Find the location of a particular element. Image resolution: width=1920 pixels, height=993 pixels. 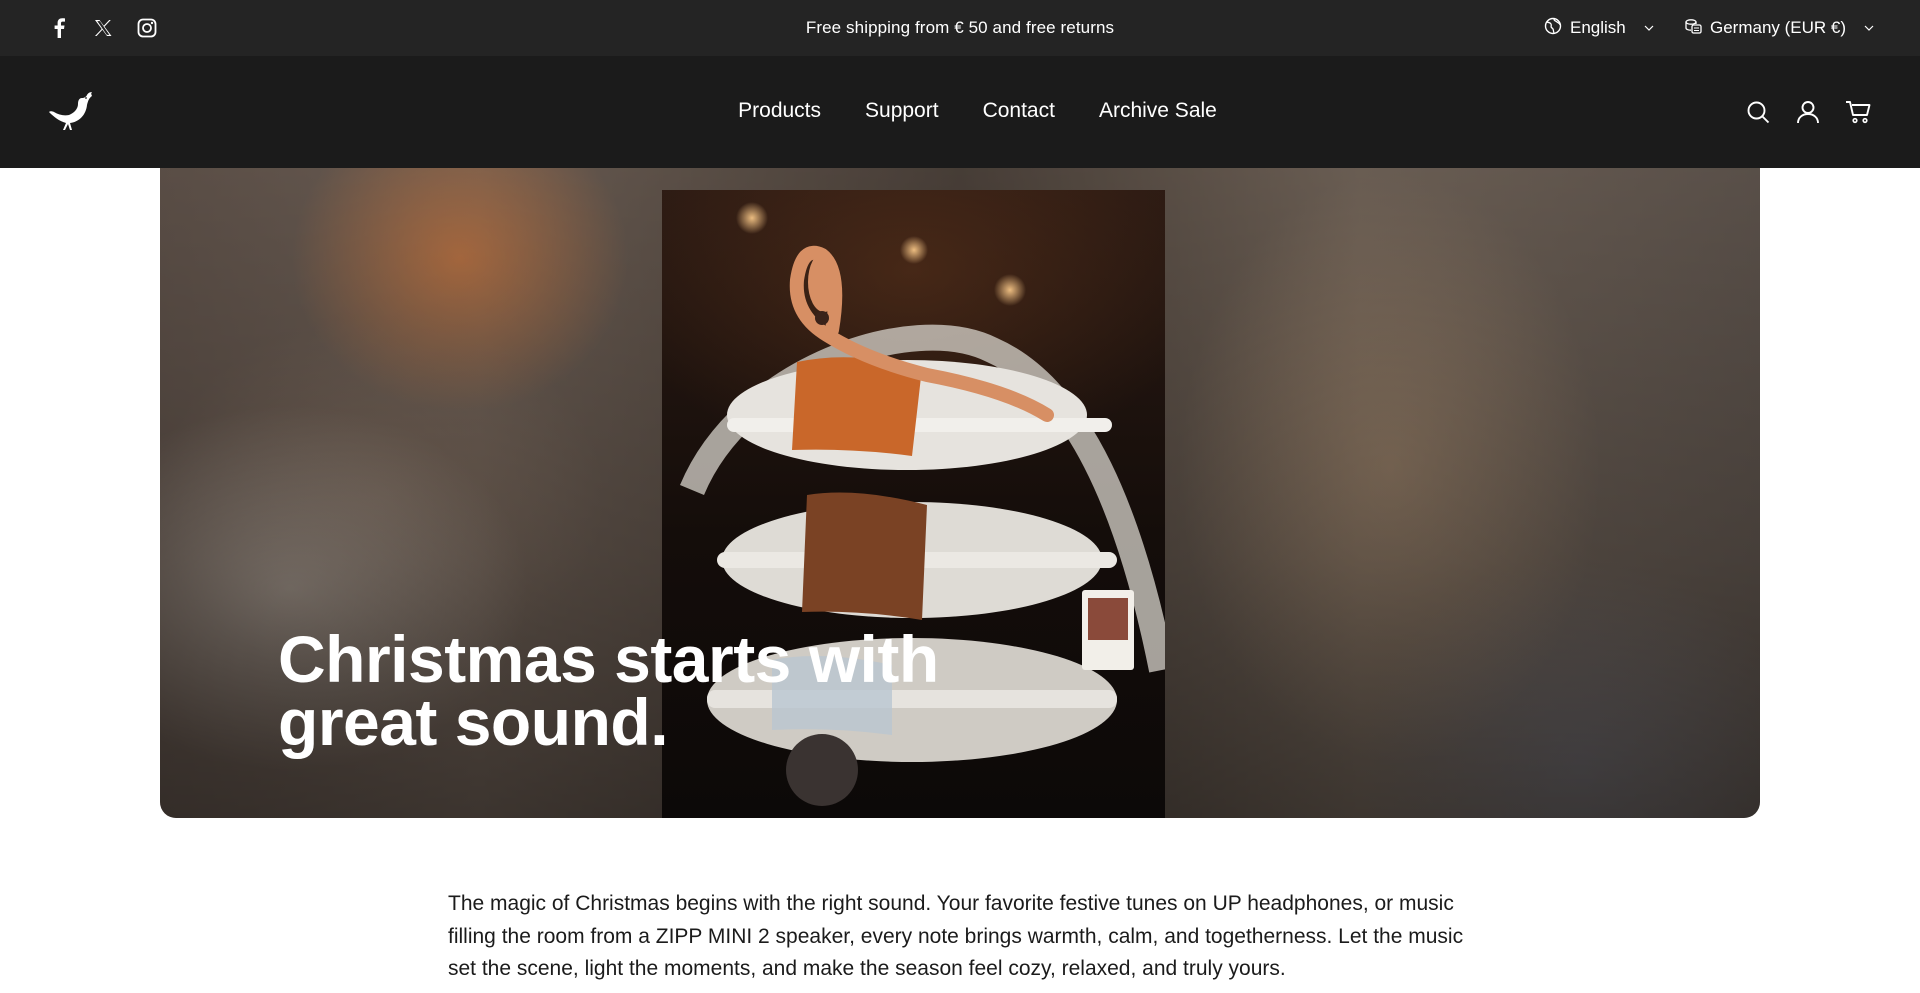

language-selector: English is located at coordinates (1599, 28).